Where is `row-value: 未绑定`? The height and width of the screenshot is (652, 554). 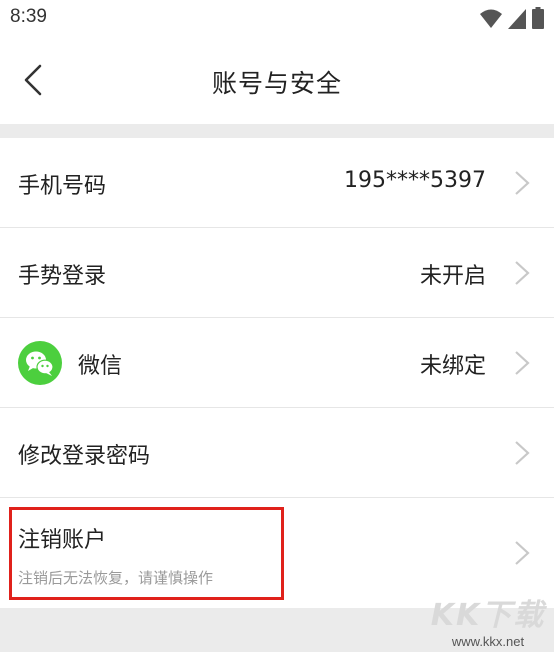 row-value: 未绑定 is located at coordinates (452, 366).